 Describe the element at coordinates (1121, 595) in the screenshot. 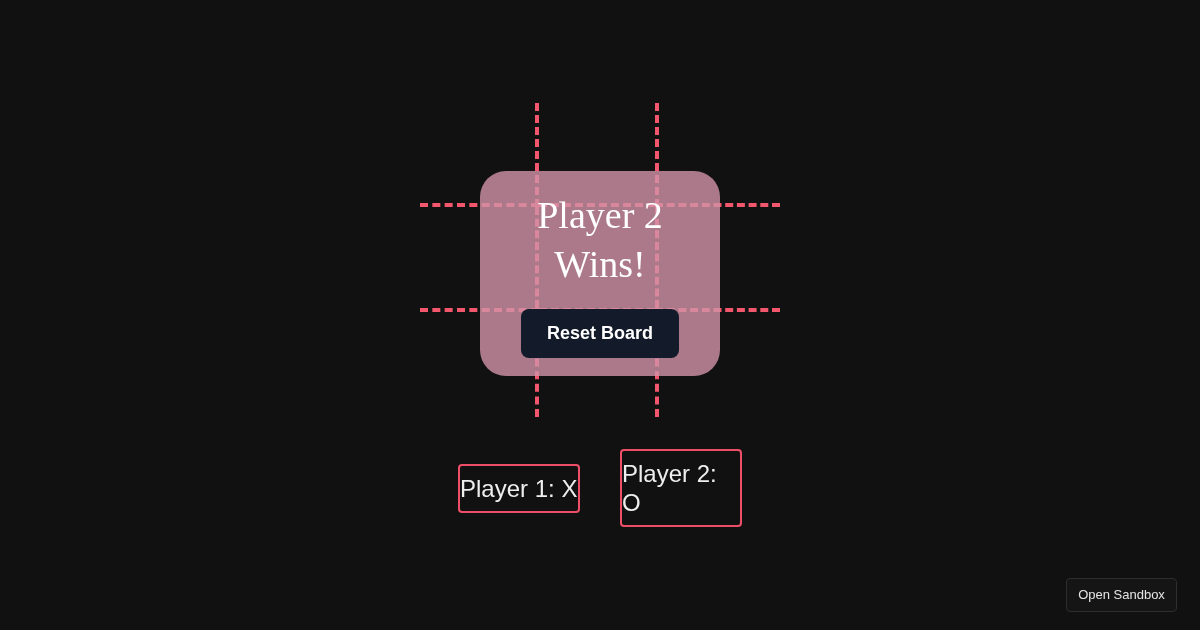

I see `open-sandbox-button: Open Sandbox` at that location.